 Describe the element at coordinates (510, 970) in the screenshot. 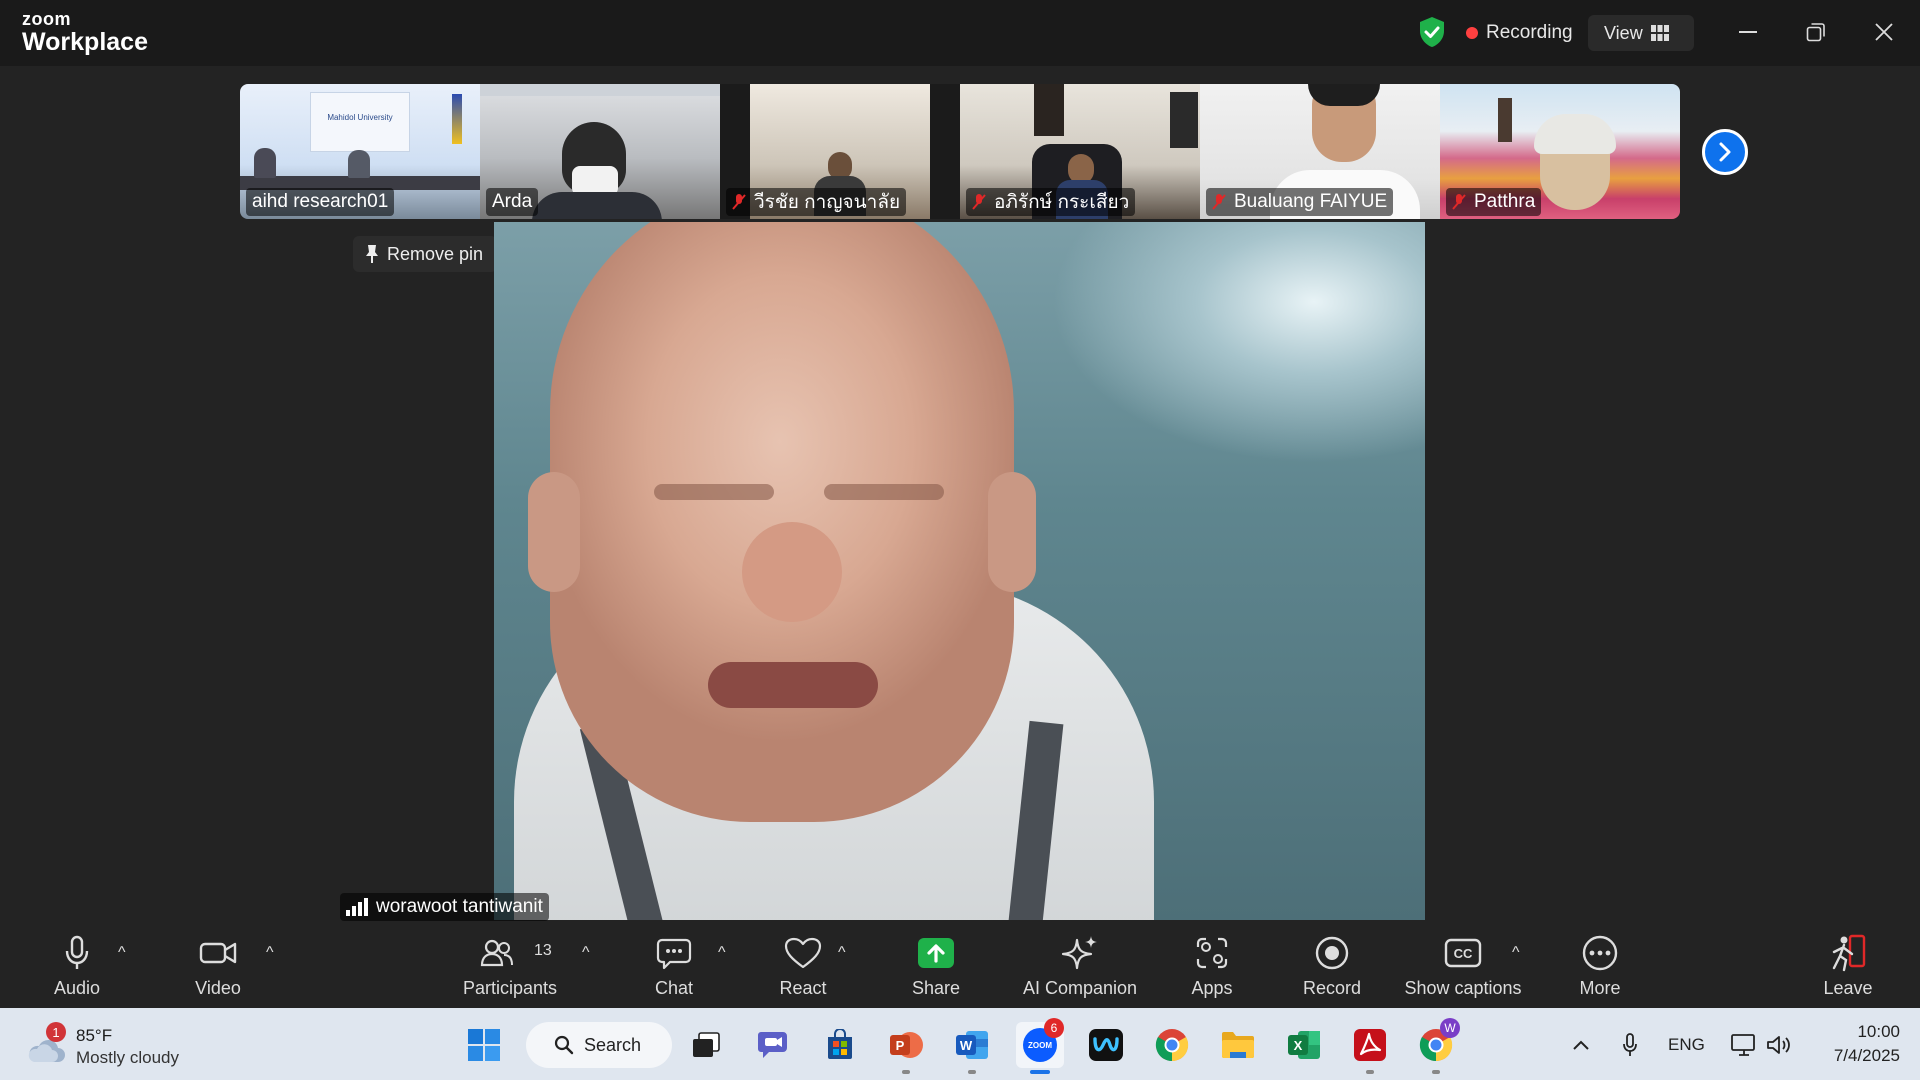

I see `participants-button: 13 Participants` at that location.